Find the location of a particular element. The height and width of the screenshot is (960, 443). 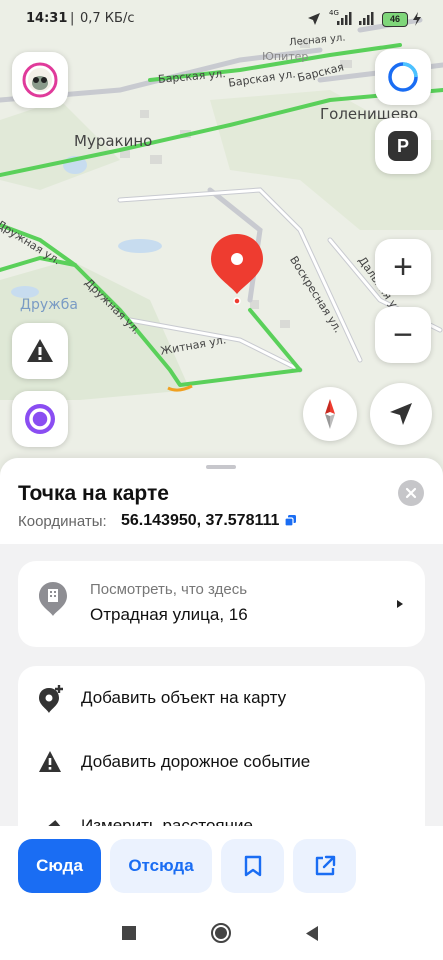

zoom-out-button: − is located at coordinates (403, 335).